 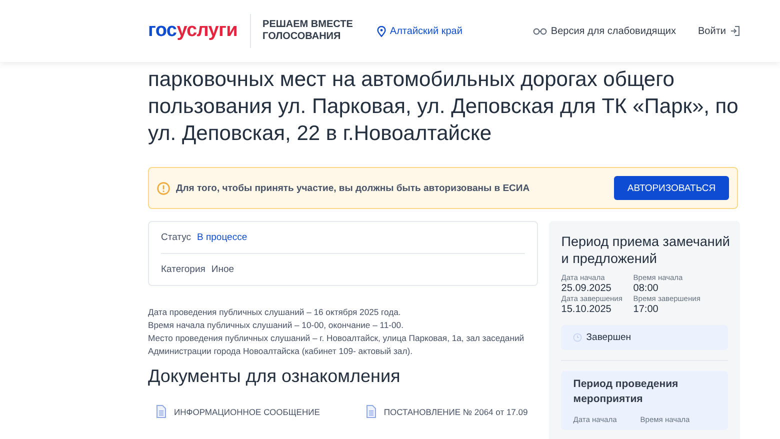 What do you see at coordinates (320, 134) in the screenshot?
I see `page-title: ул. Деповская, 22 в г.Новоалтайске` at bounding box center [320, 134].